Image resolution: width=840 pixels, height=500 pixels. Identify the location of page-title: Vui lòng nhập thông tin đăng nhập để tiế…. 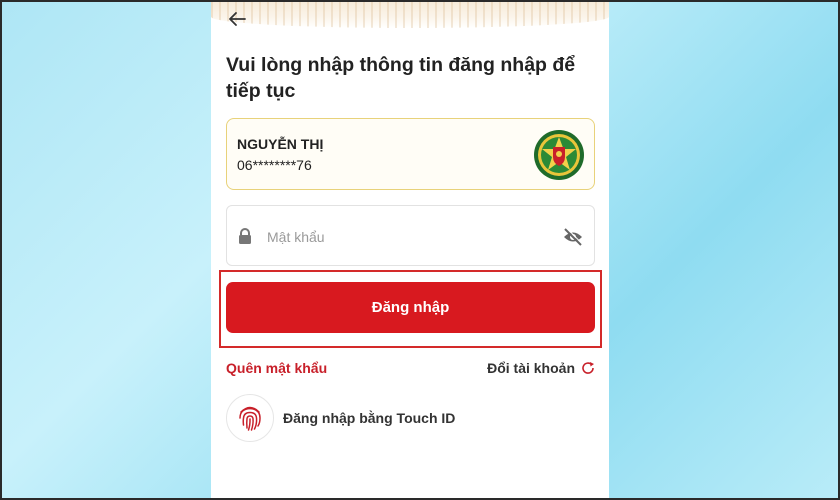
(401, 78).